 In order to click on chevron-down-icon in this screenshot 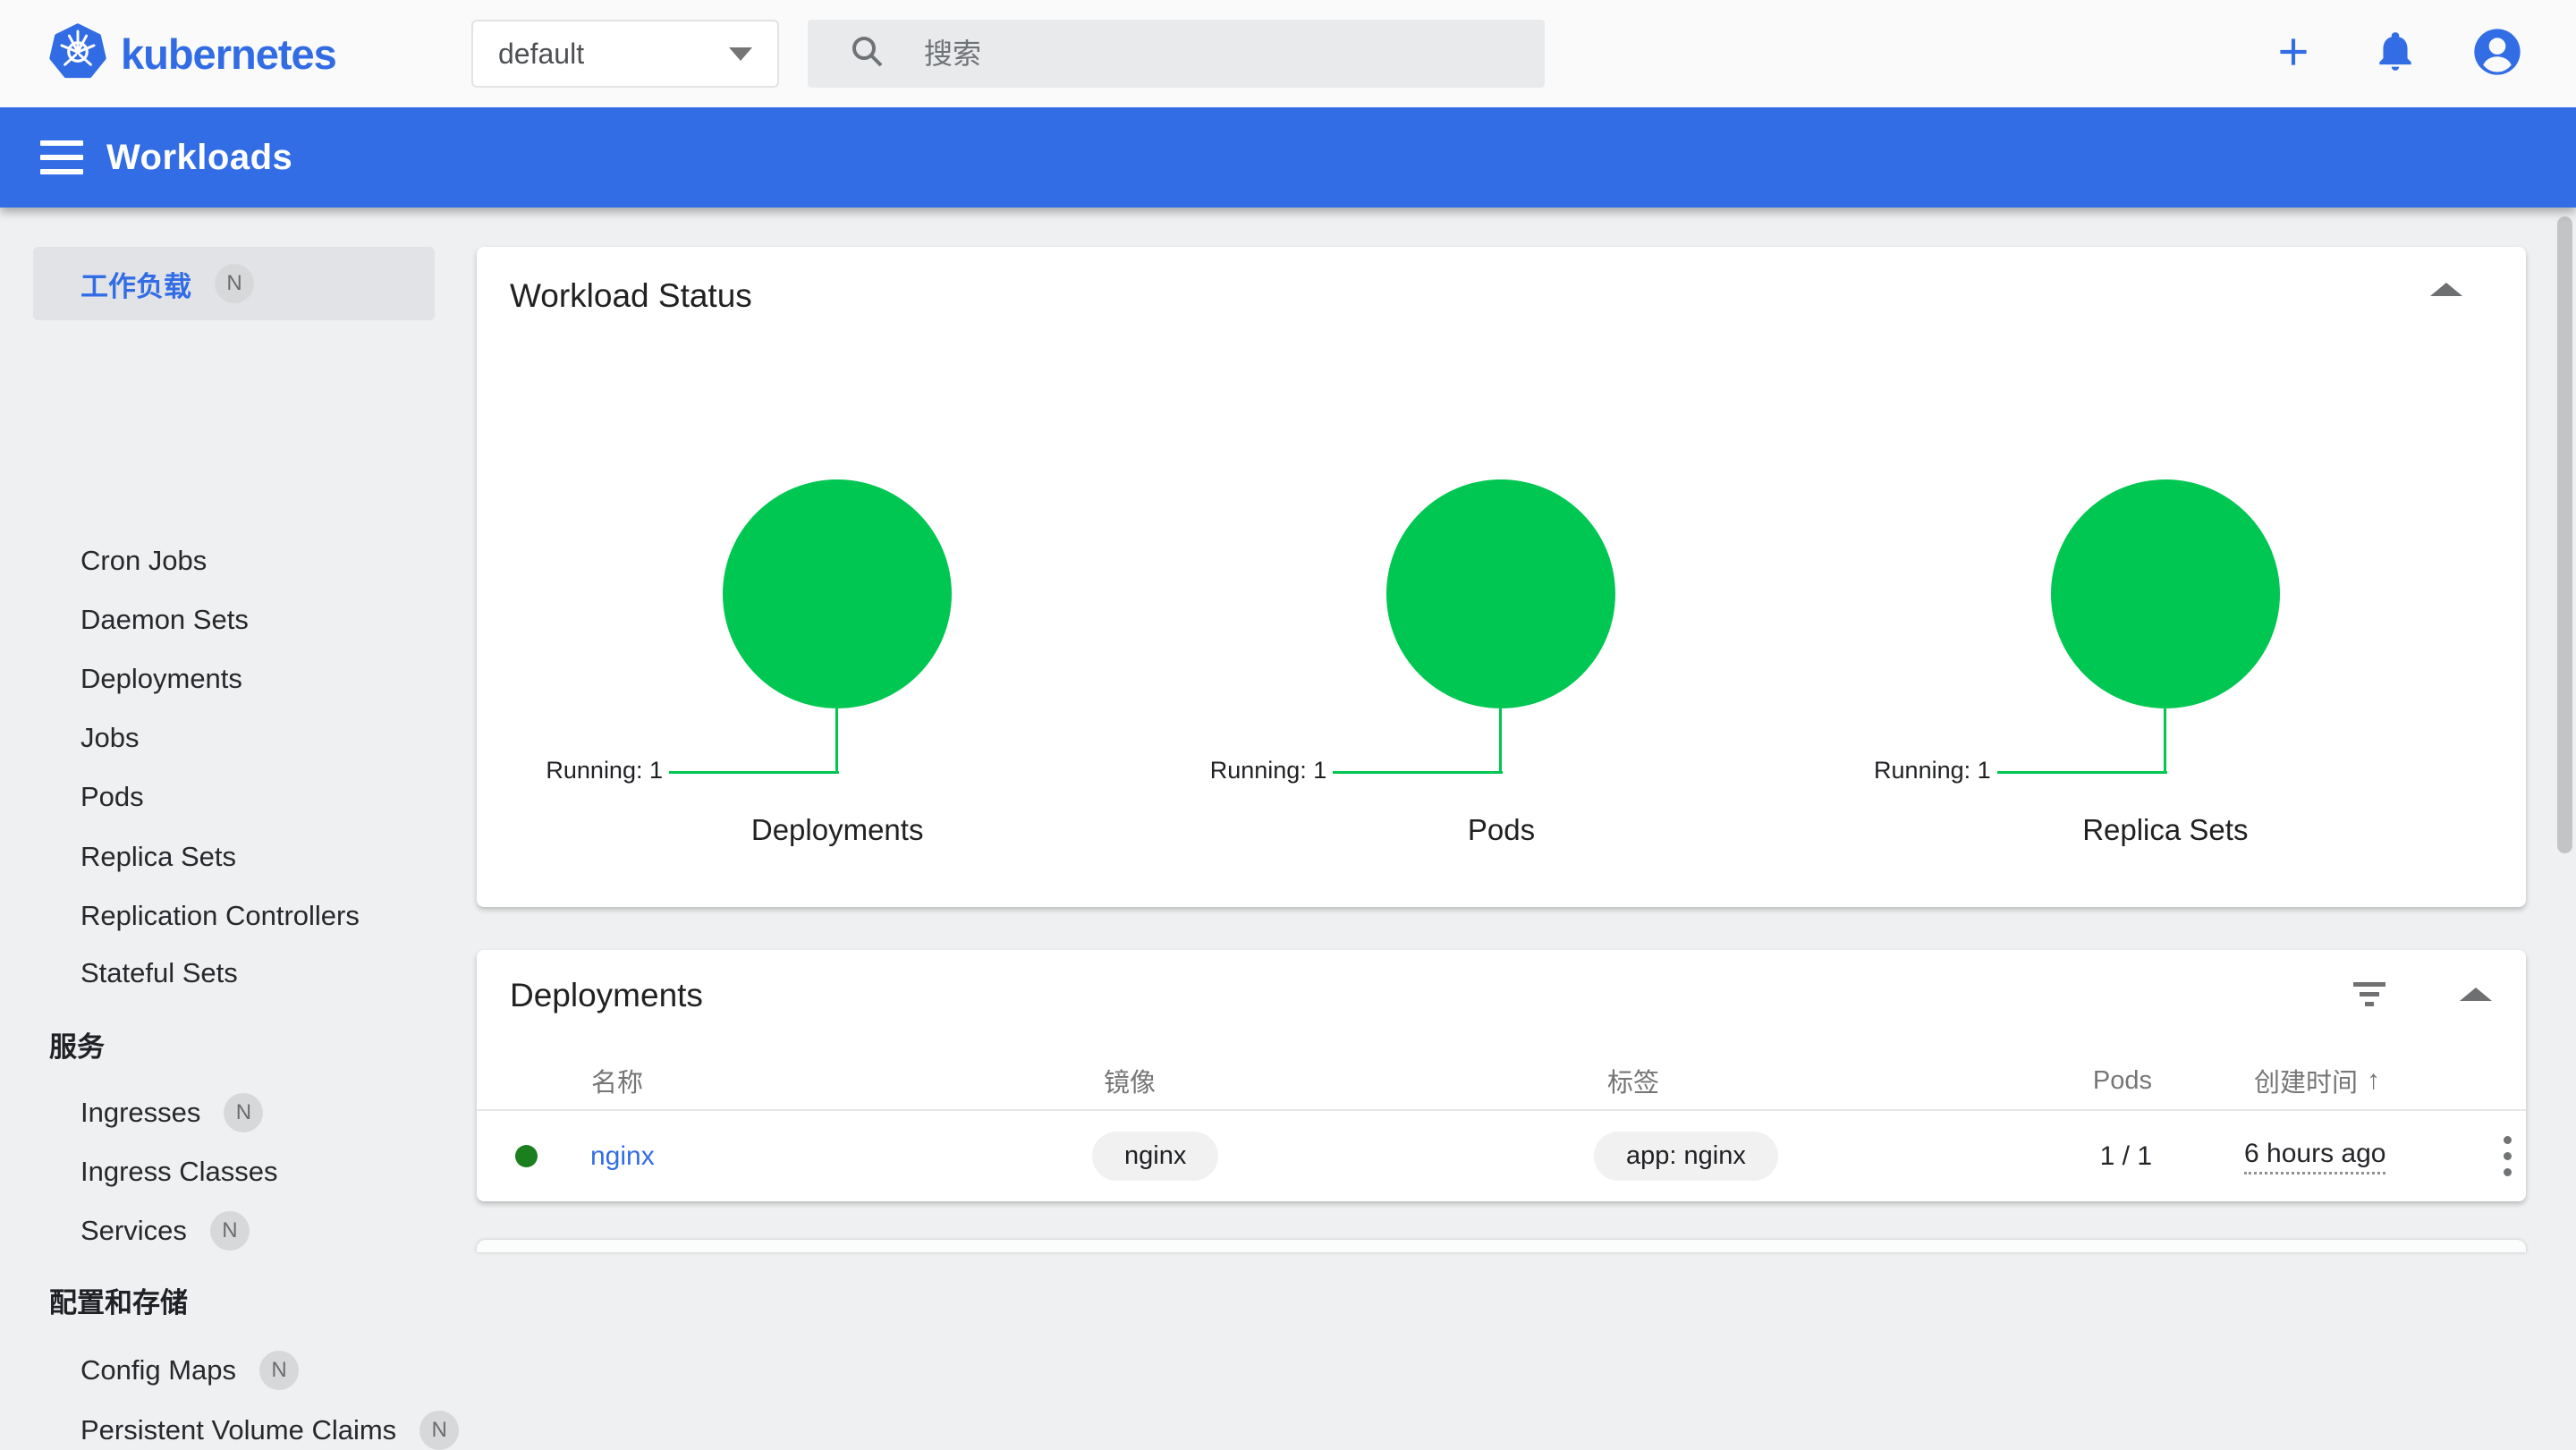, I will do `click(740, 54)`.